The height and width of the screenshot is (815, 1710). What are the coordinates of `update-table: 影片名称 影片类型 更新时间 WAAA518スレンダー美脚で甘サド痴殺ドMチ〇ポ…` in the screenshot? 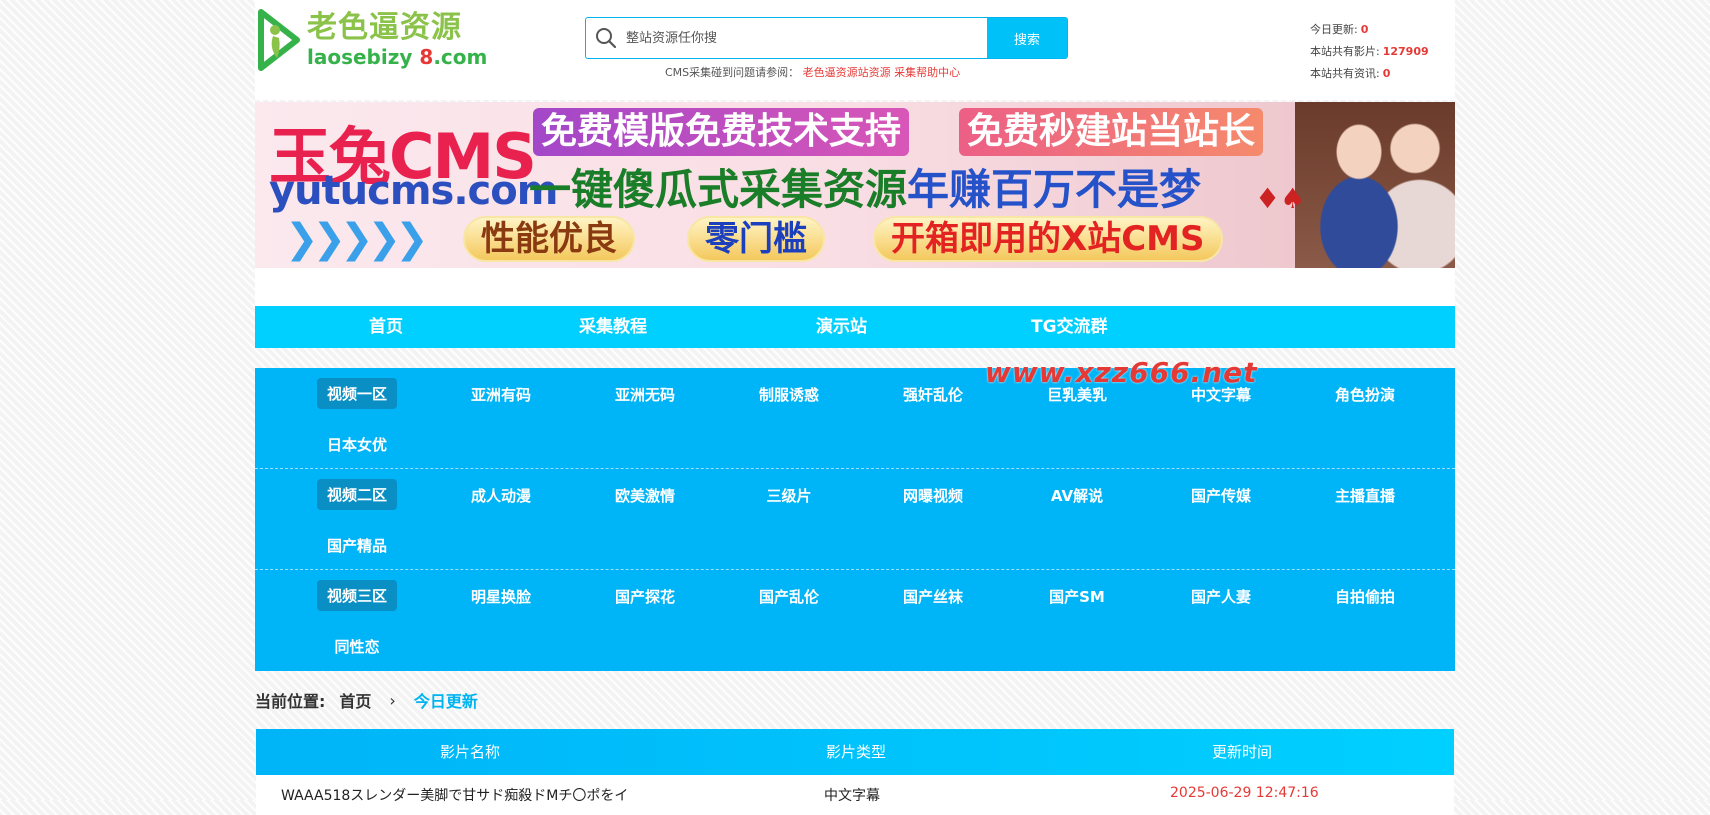 It's located at (855, 772).